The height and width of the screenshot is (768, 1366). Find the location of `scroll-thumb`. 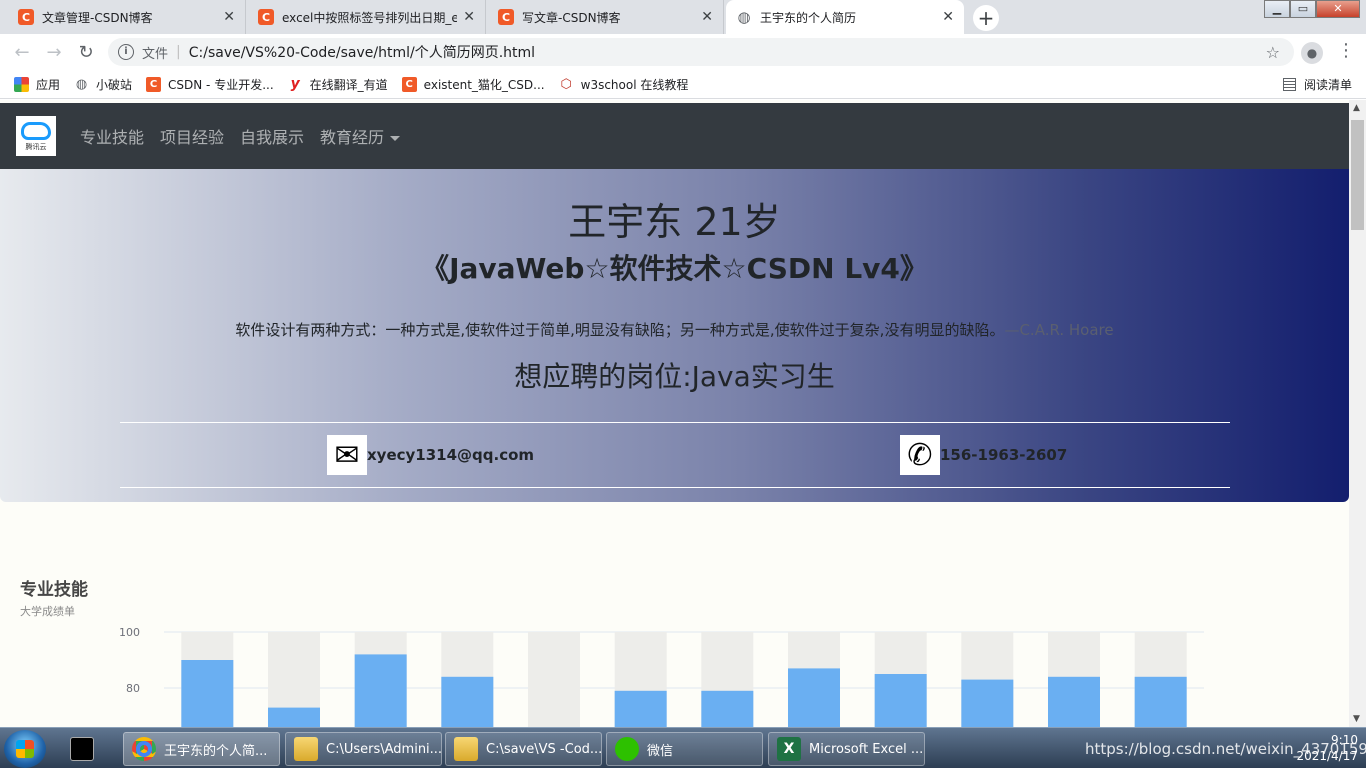

scroll-thumb is located at coordinates (1357, 175).